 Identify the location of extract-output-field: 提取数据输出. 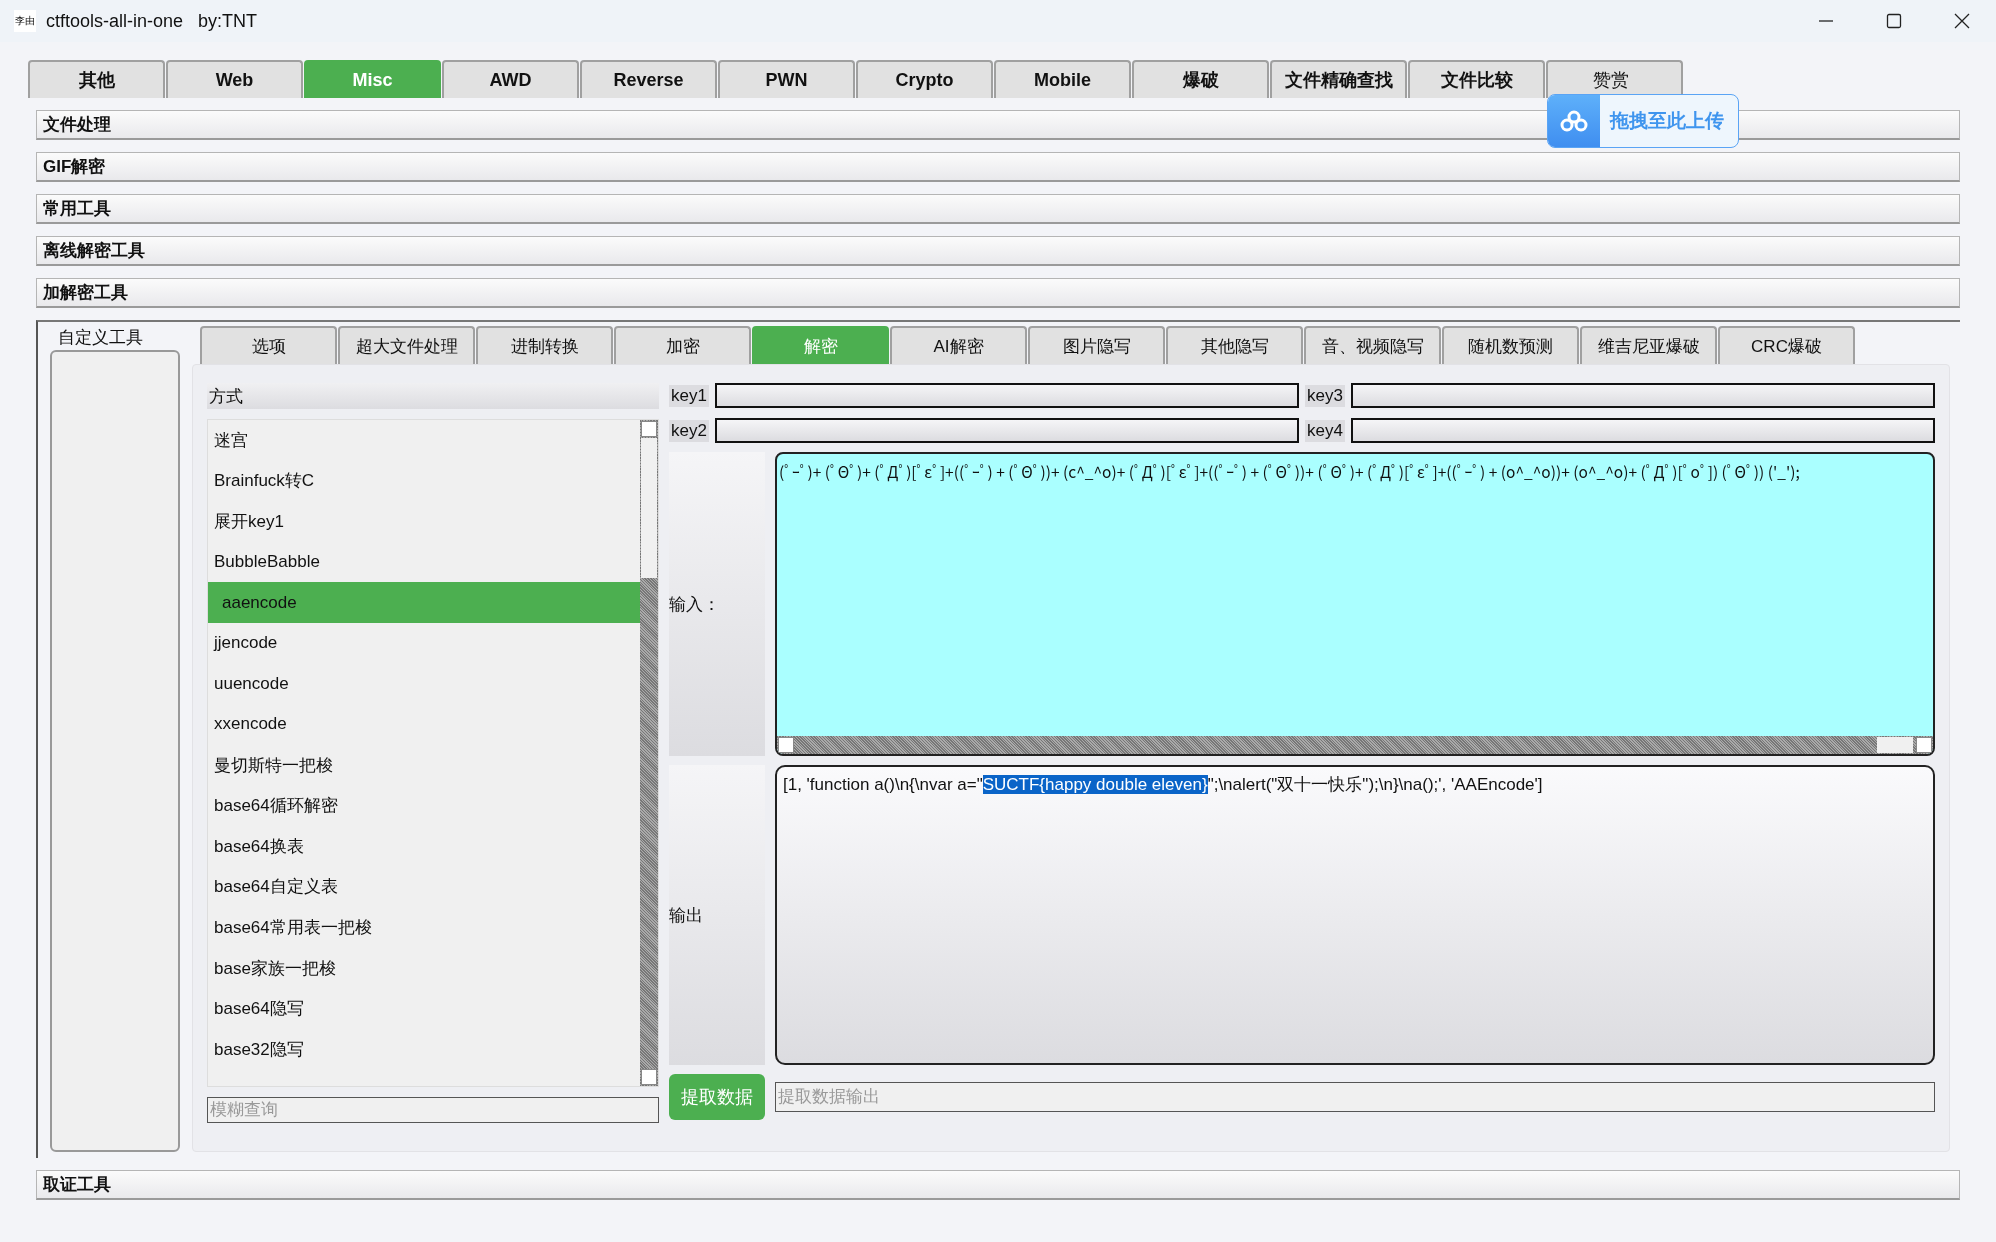
(1355, 1097).